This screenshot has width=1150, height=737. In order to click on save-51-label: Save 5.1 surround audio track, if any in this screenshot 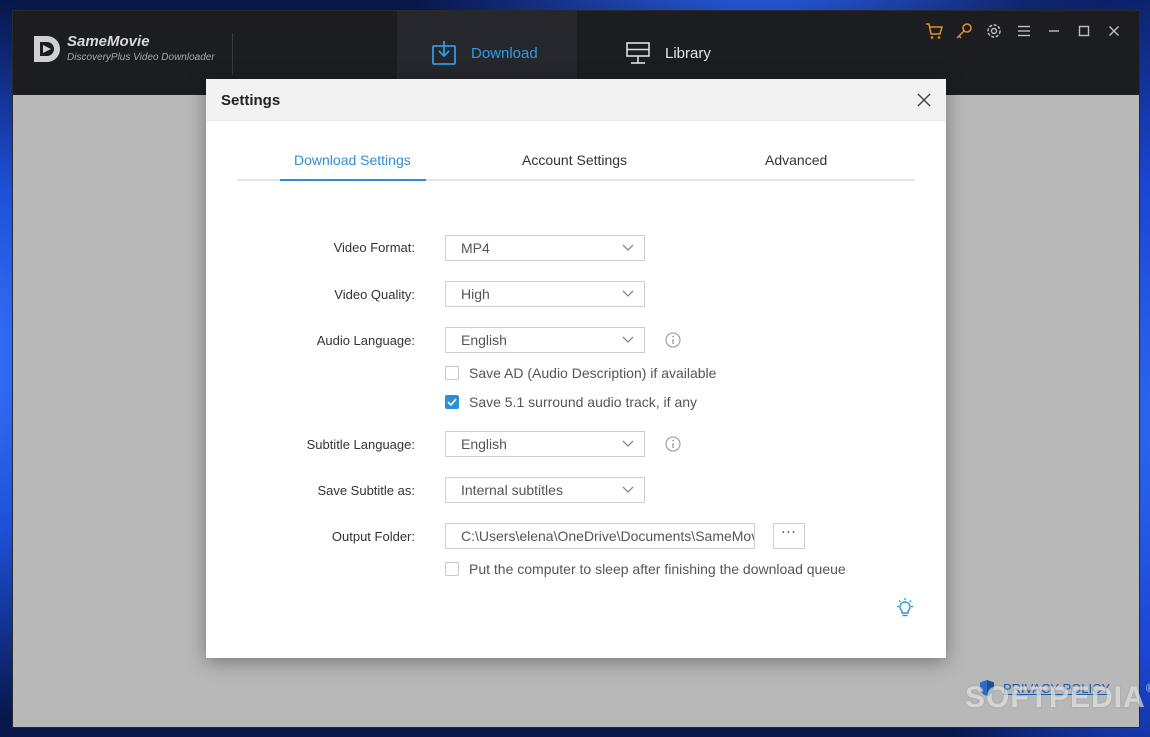, I will do `click(583, 402)`.